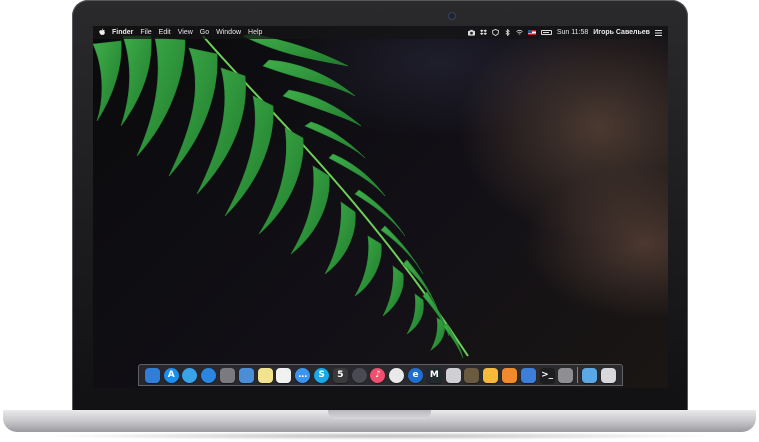 The width and height of the screenshot is (759, 442). What do you see at coordinates (340, 375) in the screenshot?
I see `dock-html5-icon: 5` at bounding box center [340, 375].